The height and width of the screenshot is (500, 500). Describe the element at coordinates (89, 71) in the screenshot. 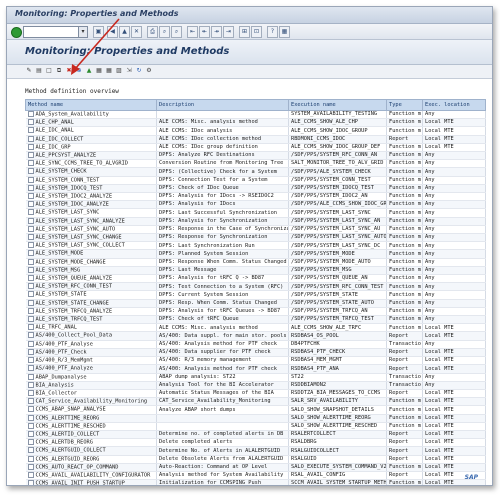

I see `activate-icon: ▲` at that location.